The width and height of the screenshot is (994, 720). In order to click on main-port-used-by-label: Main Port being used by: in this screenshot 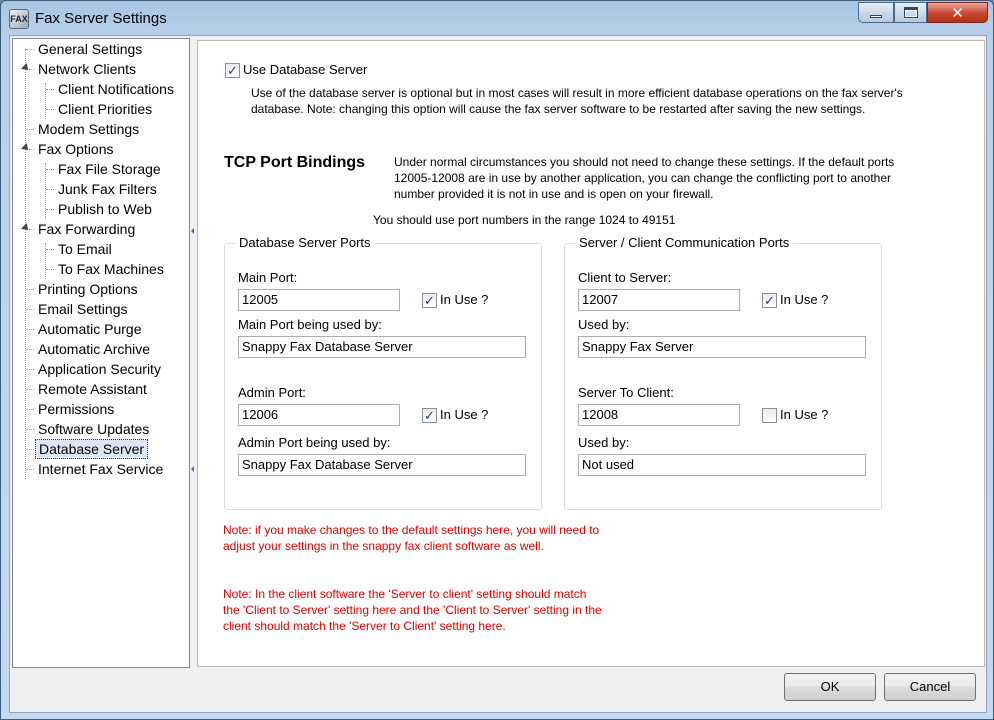, I will do `click(310, 324)`.